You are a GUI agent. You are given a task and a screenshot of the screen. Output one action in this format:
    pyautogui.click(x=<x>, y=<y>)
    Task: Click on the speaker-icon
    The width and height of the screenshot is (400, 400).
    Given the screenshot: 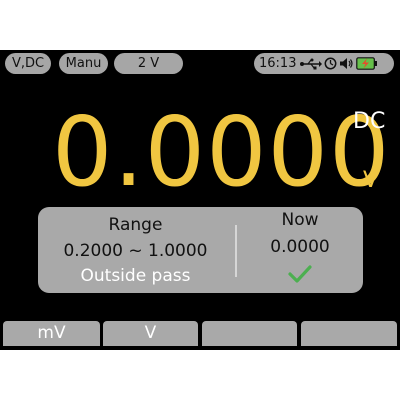 What is the action you would take?
    pyautogui.click(x=346, y=63)
    